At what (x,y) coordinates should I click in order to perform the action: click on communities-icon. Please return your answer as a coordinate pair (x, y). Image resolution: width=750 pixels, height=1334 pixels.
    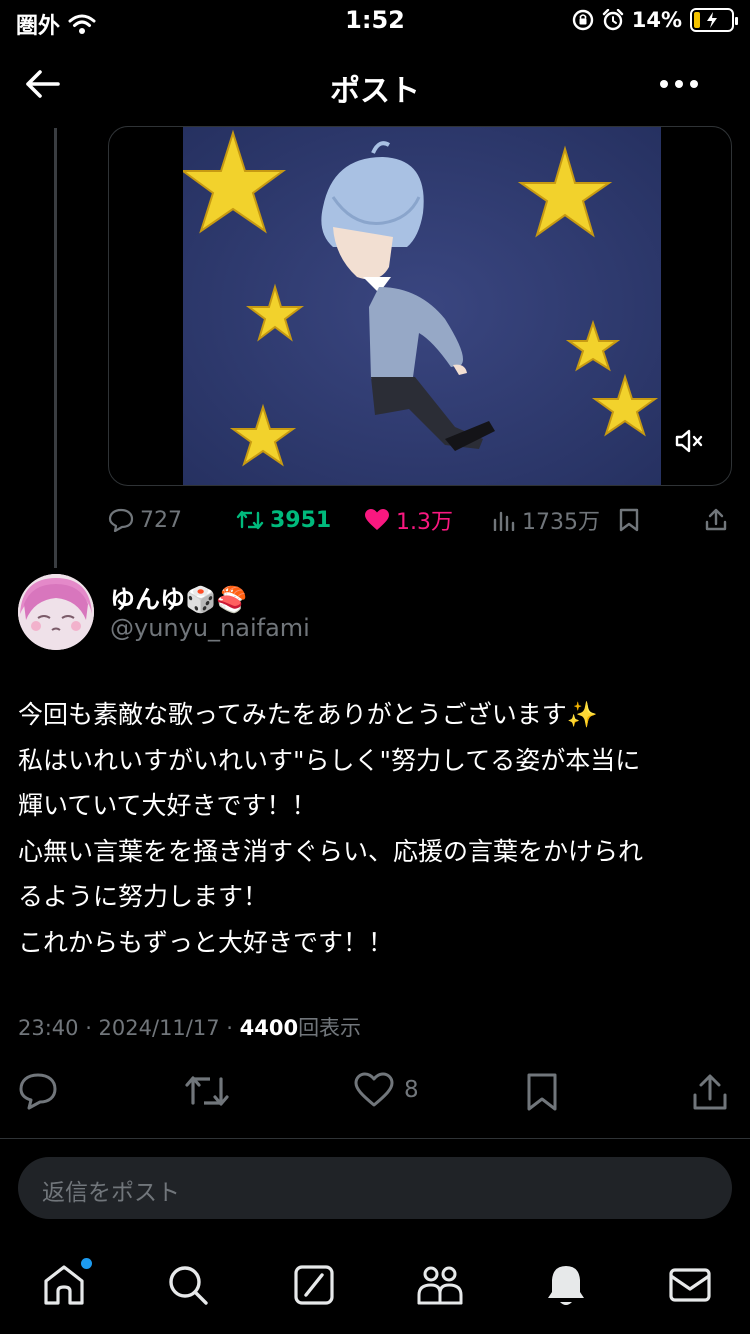
    Looking at the image, I should click on (440, 1285).